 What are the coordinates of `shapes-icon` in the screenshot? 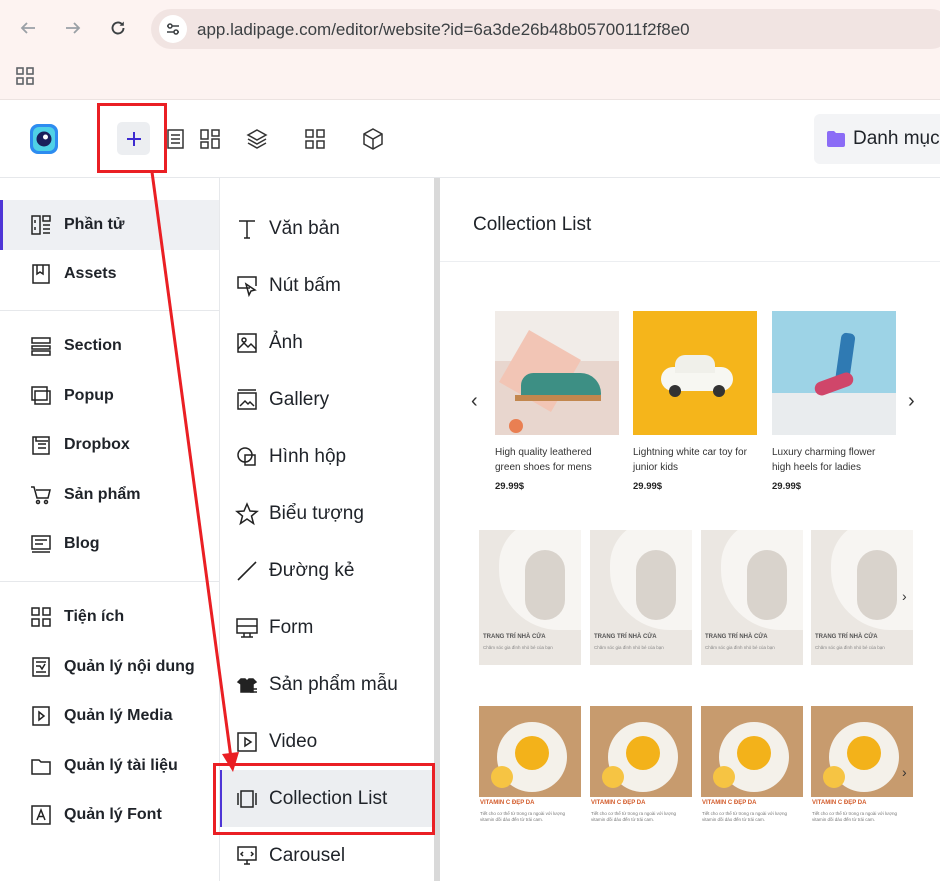 It's located at (246, 456).